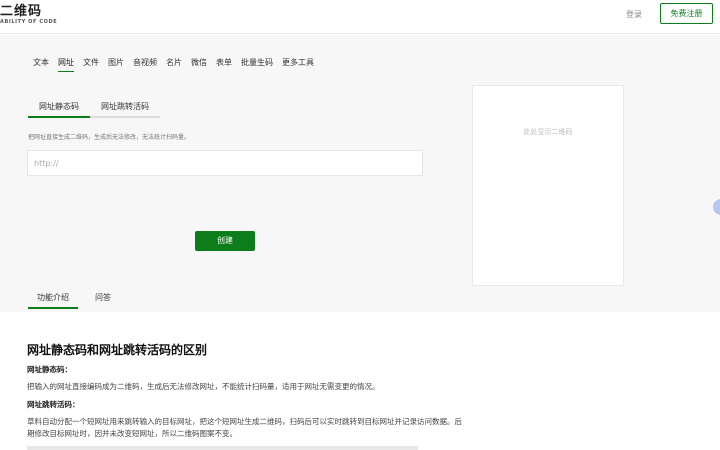 This screenshot has height=450, width=720. Describe the element at coordinates (53, 404) in the screenshot. I see `section-heading-dynamic: 网址跳转活码：` at that location.